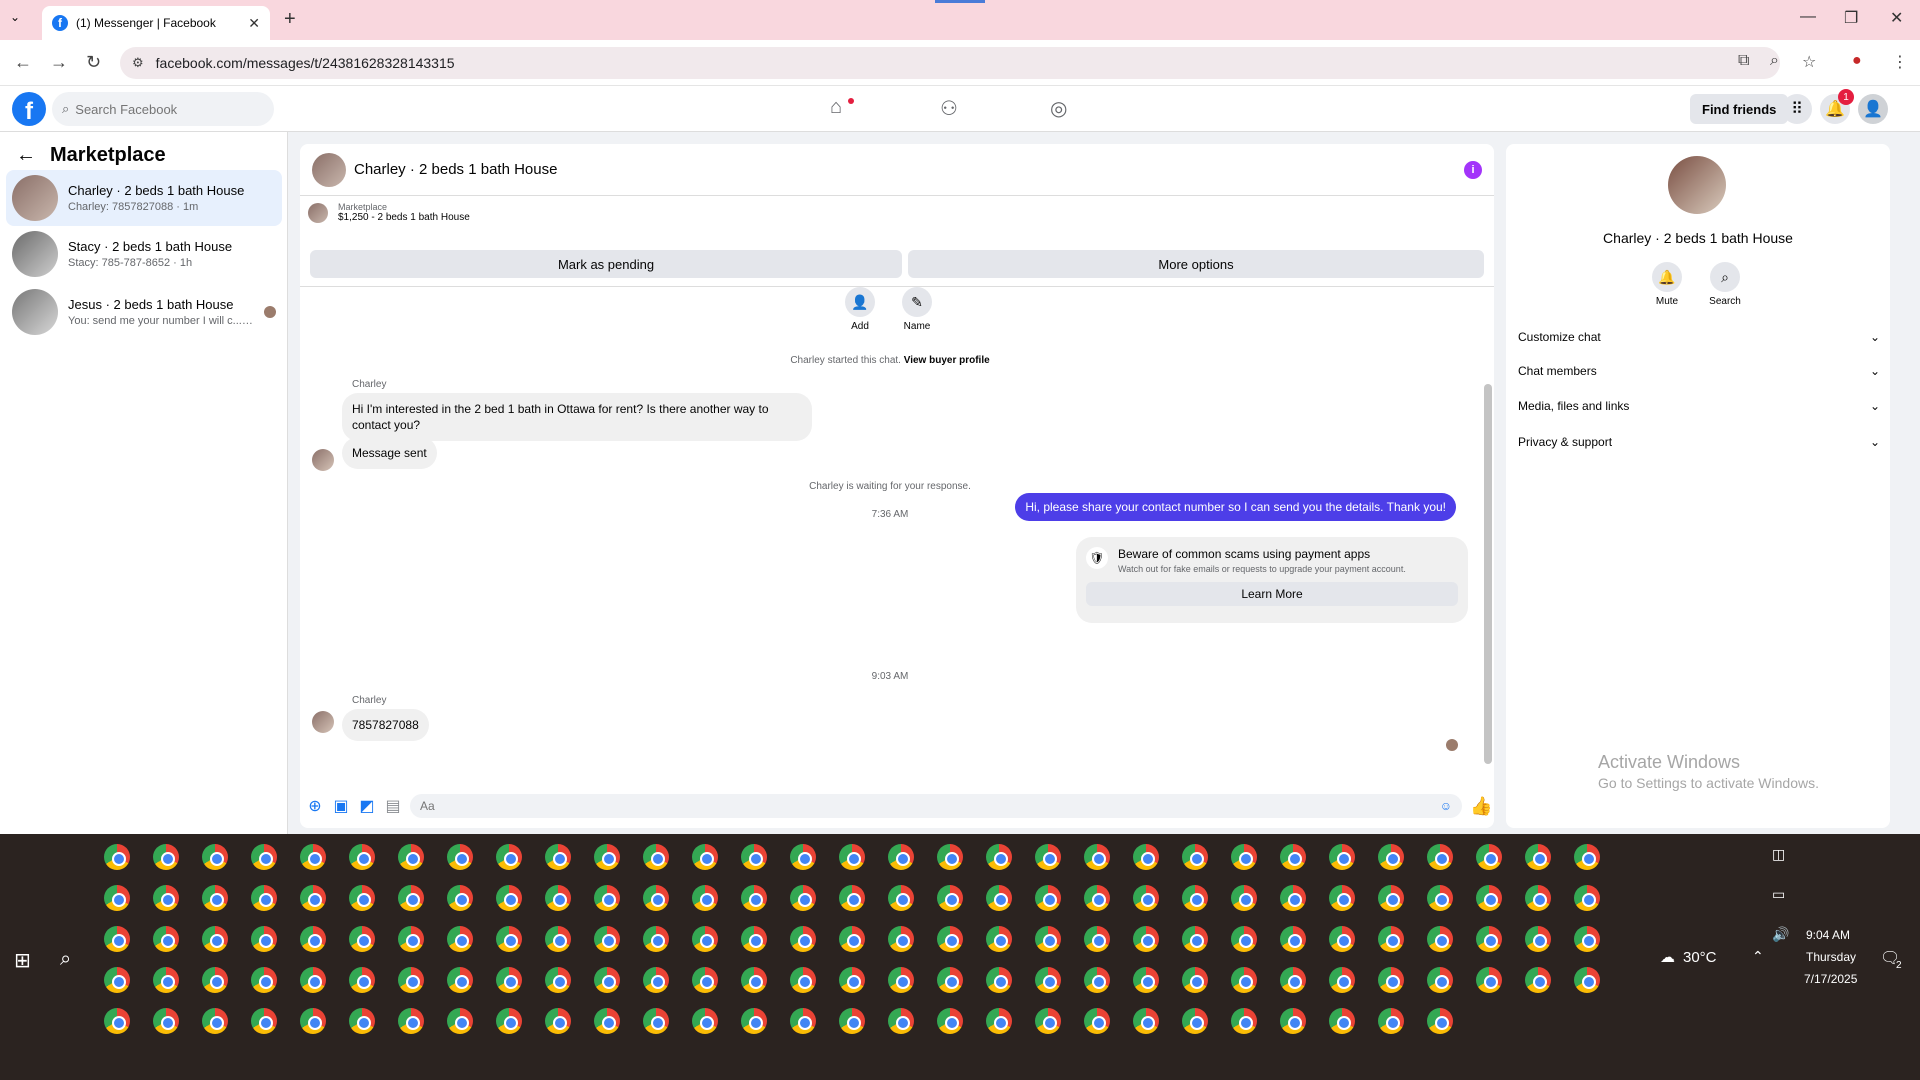 The image size is (1920, 1080). Describe the element at coordinates (1873, 109) in the screenshot. I see `account-avatar: 👤` at that location.